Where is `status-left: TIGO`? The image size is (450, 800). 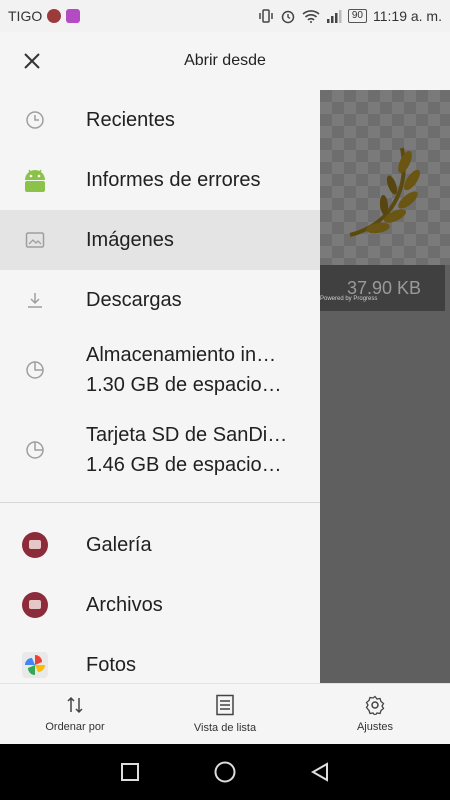
status-left: TIGO is located at coordinates (44, 16).